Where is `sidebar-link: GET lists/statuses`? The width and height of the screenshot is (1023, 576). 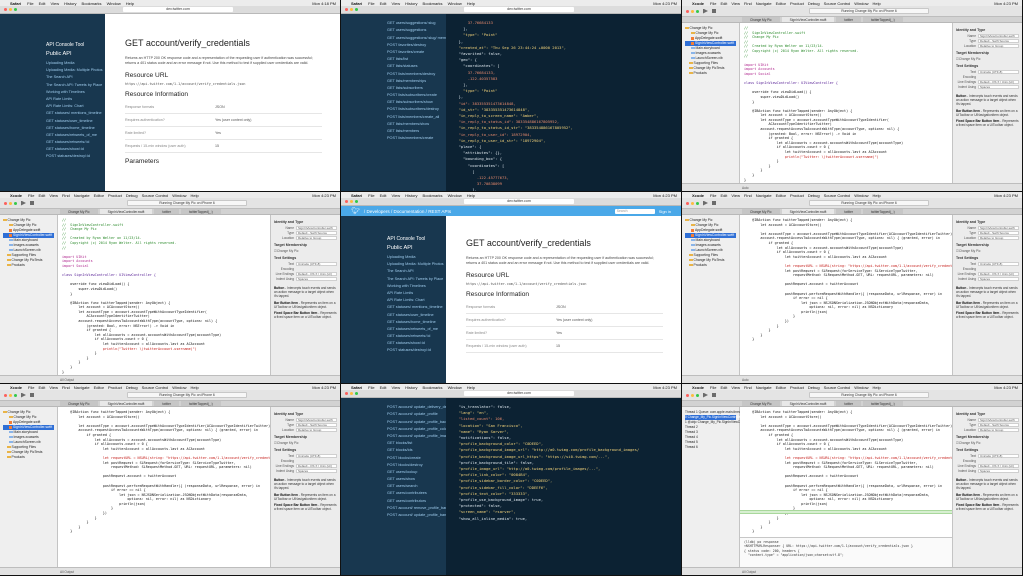
sidebar-link: GET lists/statuses is located at coordinates (412, 66).